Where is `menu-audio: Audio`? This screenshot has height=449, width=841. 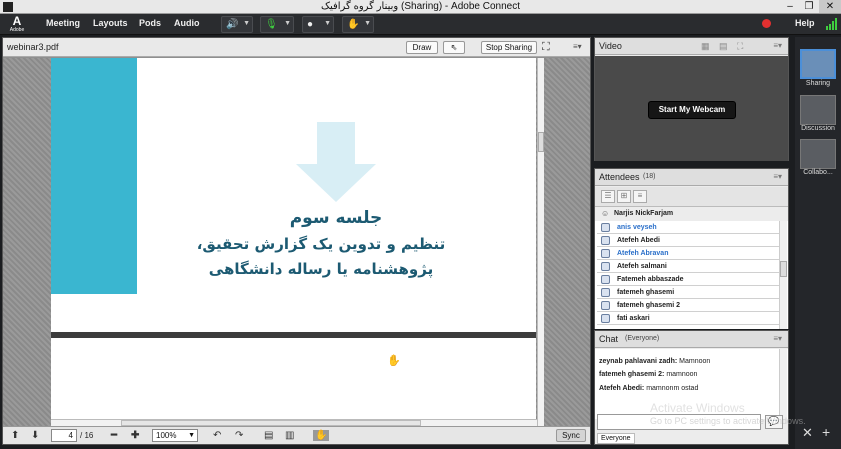
menu-audio: Audio is located at coordinates (187, 23).